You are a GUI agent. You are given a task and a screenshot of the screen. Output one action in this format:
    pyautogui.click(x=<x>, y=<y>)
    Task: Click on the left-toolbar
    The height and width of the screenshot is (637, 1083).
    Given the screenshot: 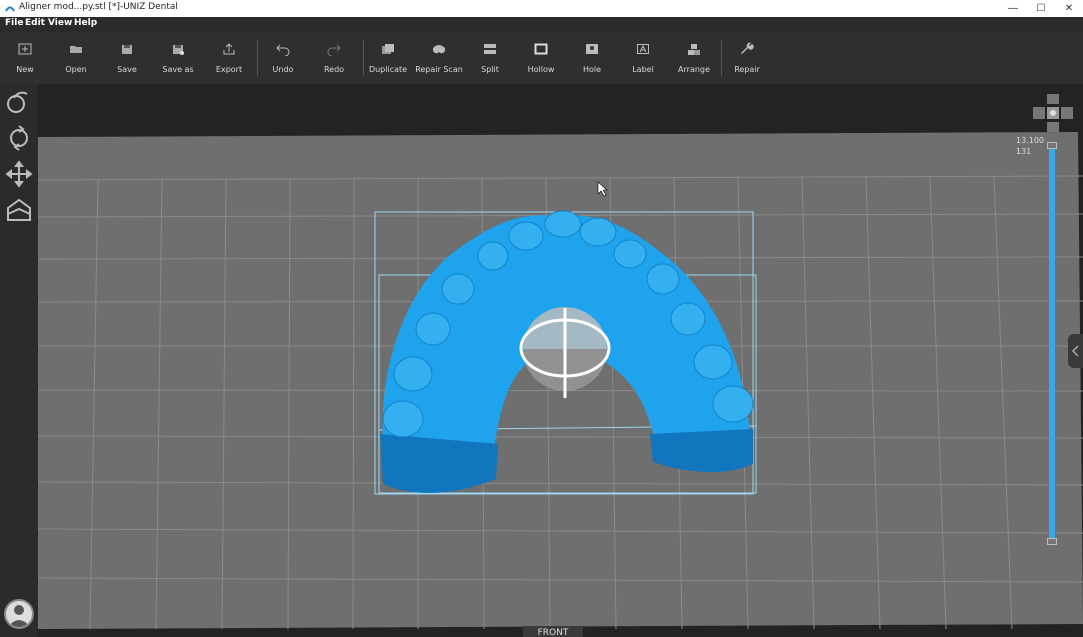 What is the action you would take?
    pyautogui.click(x=19, y=360)
    